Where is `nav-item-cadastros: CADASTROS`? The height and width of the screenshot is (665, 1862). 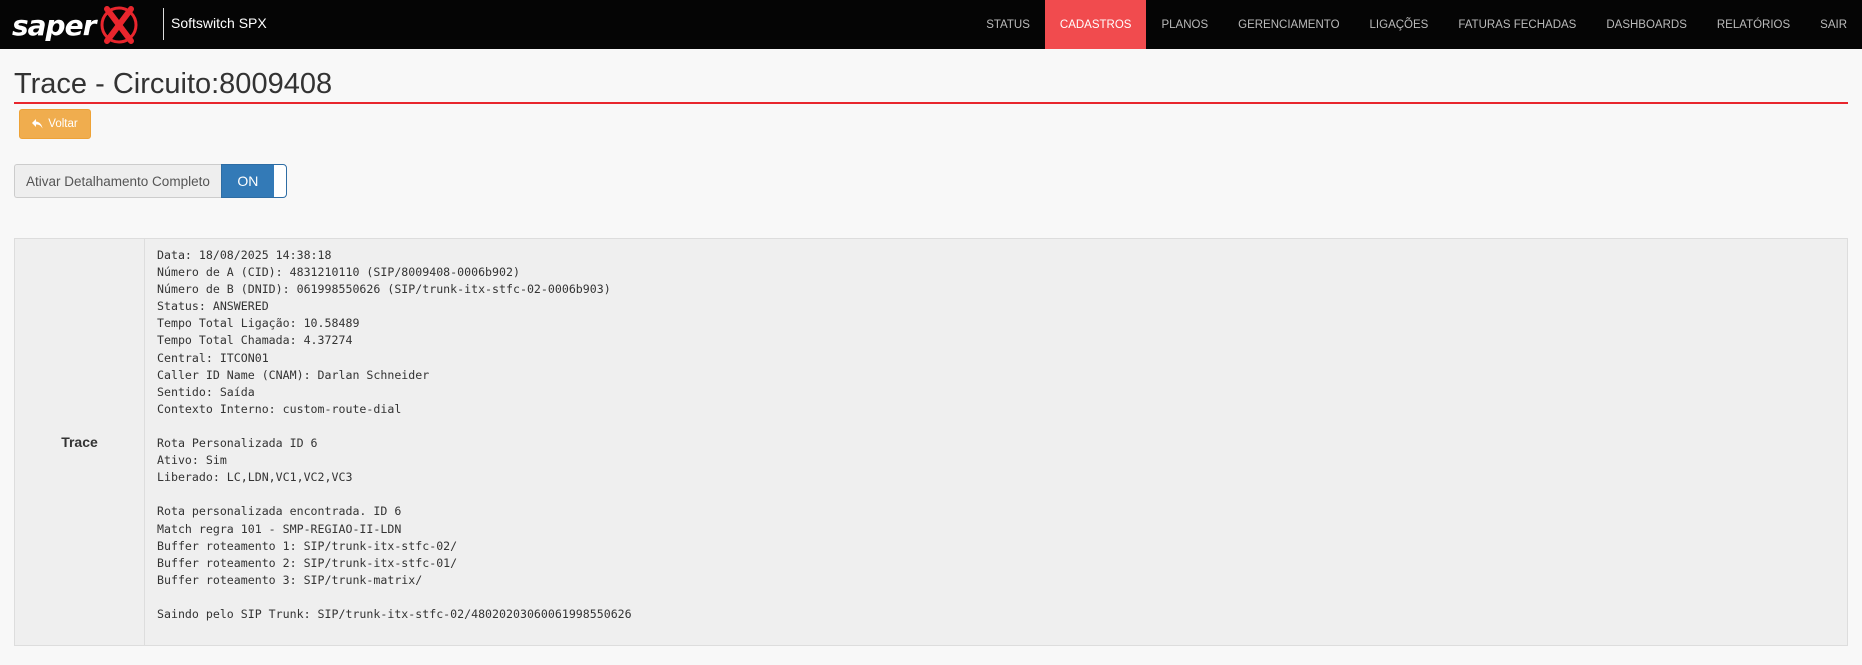 nav-item-cadastros: CADASTROS is located at coordinates (1095, 24).